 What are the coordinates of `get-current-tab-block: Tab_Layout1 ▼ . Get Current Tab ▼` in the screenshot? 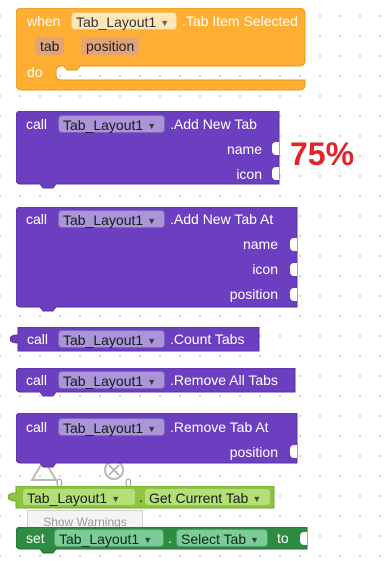 It's located at (144, 499).